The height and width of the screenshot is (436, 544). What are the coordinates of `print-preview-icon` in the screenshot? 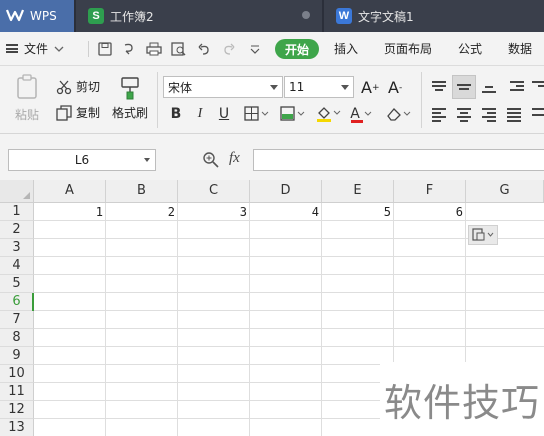 It's located at (179, 49).